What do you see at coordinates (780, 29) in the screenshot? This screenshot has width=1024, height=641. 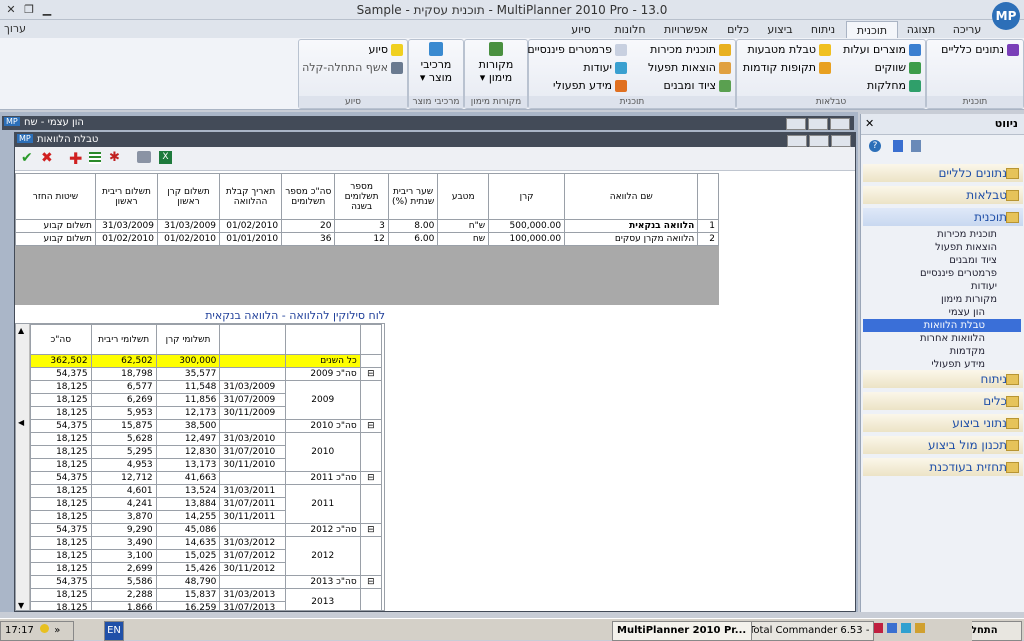 I see `tab-execution: ביצוע` at bounding box center [780, 29].